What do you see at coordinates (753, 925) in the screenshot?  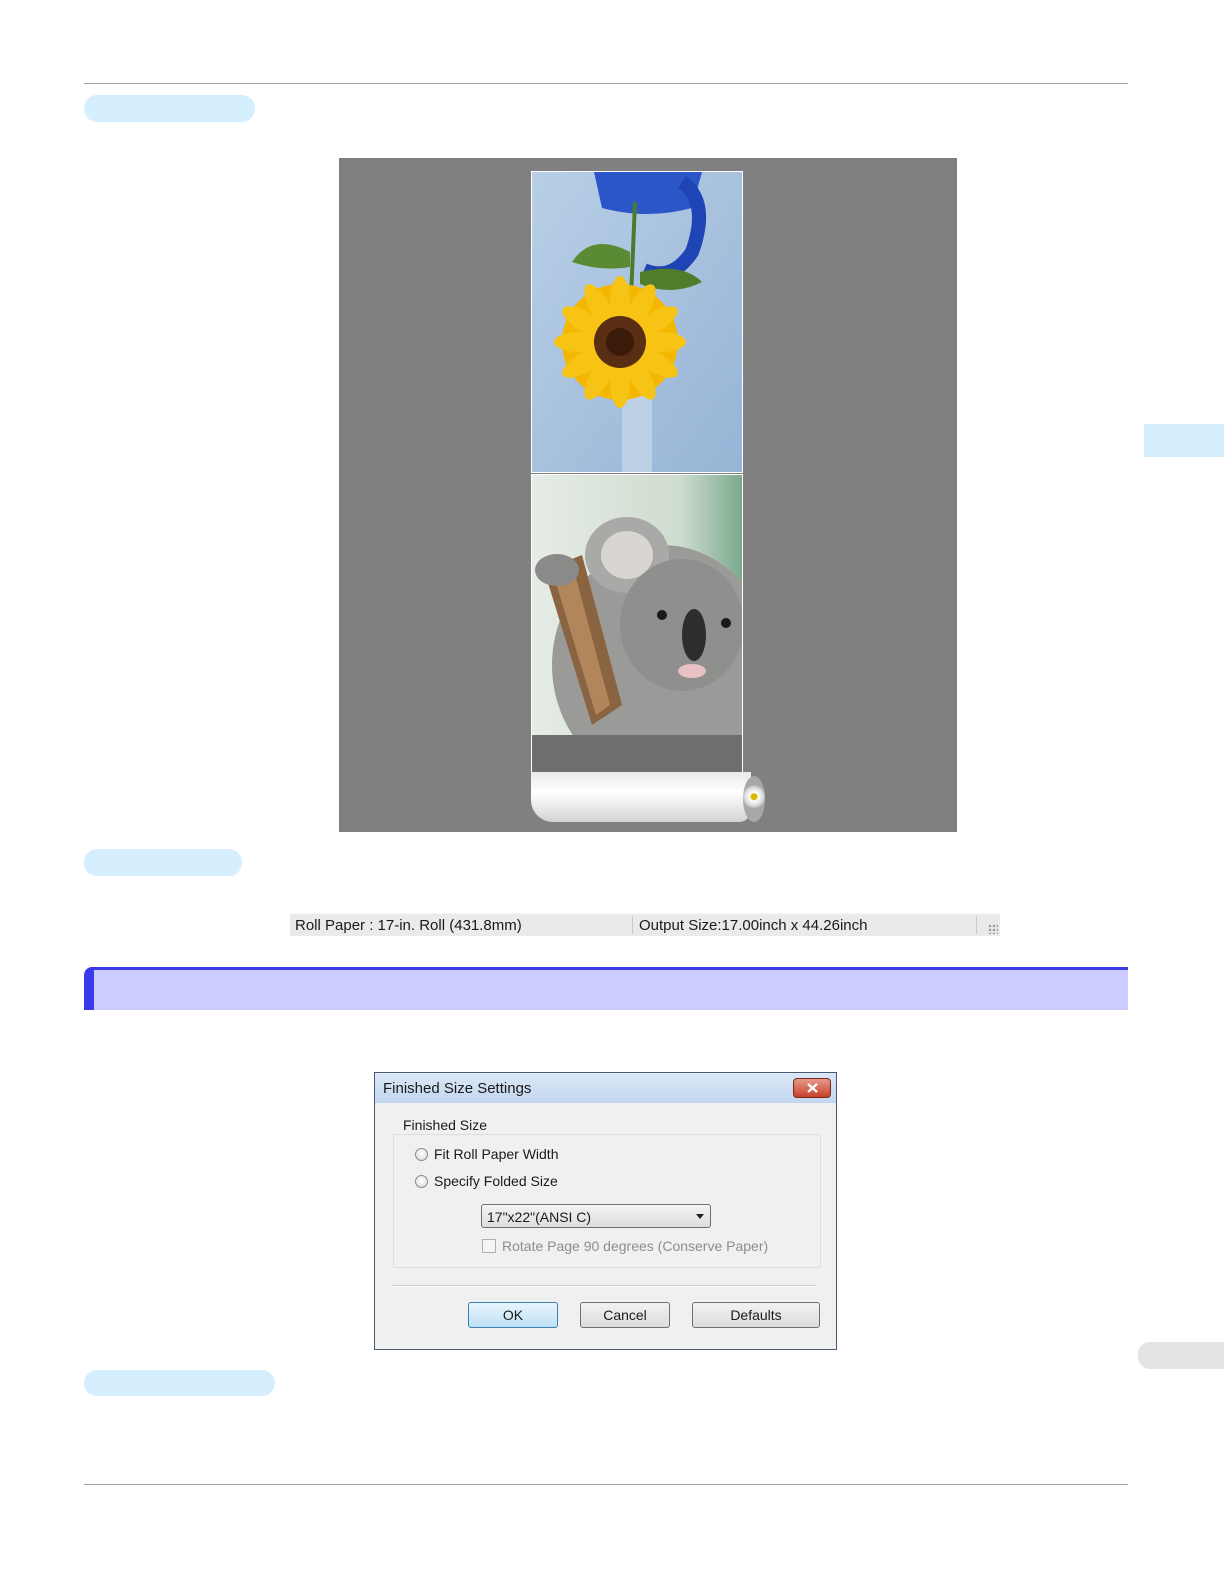 I see `status-output-size: Output Size:17.00inch x 44.26inch` at bounding box center [753, 925].